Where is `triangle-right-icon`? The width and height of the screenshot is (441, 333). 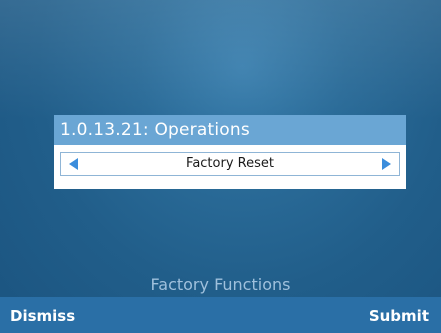
triangle-right-icon is located at coordinates (386, 164).